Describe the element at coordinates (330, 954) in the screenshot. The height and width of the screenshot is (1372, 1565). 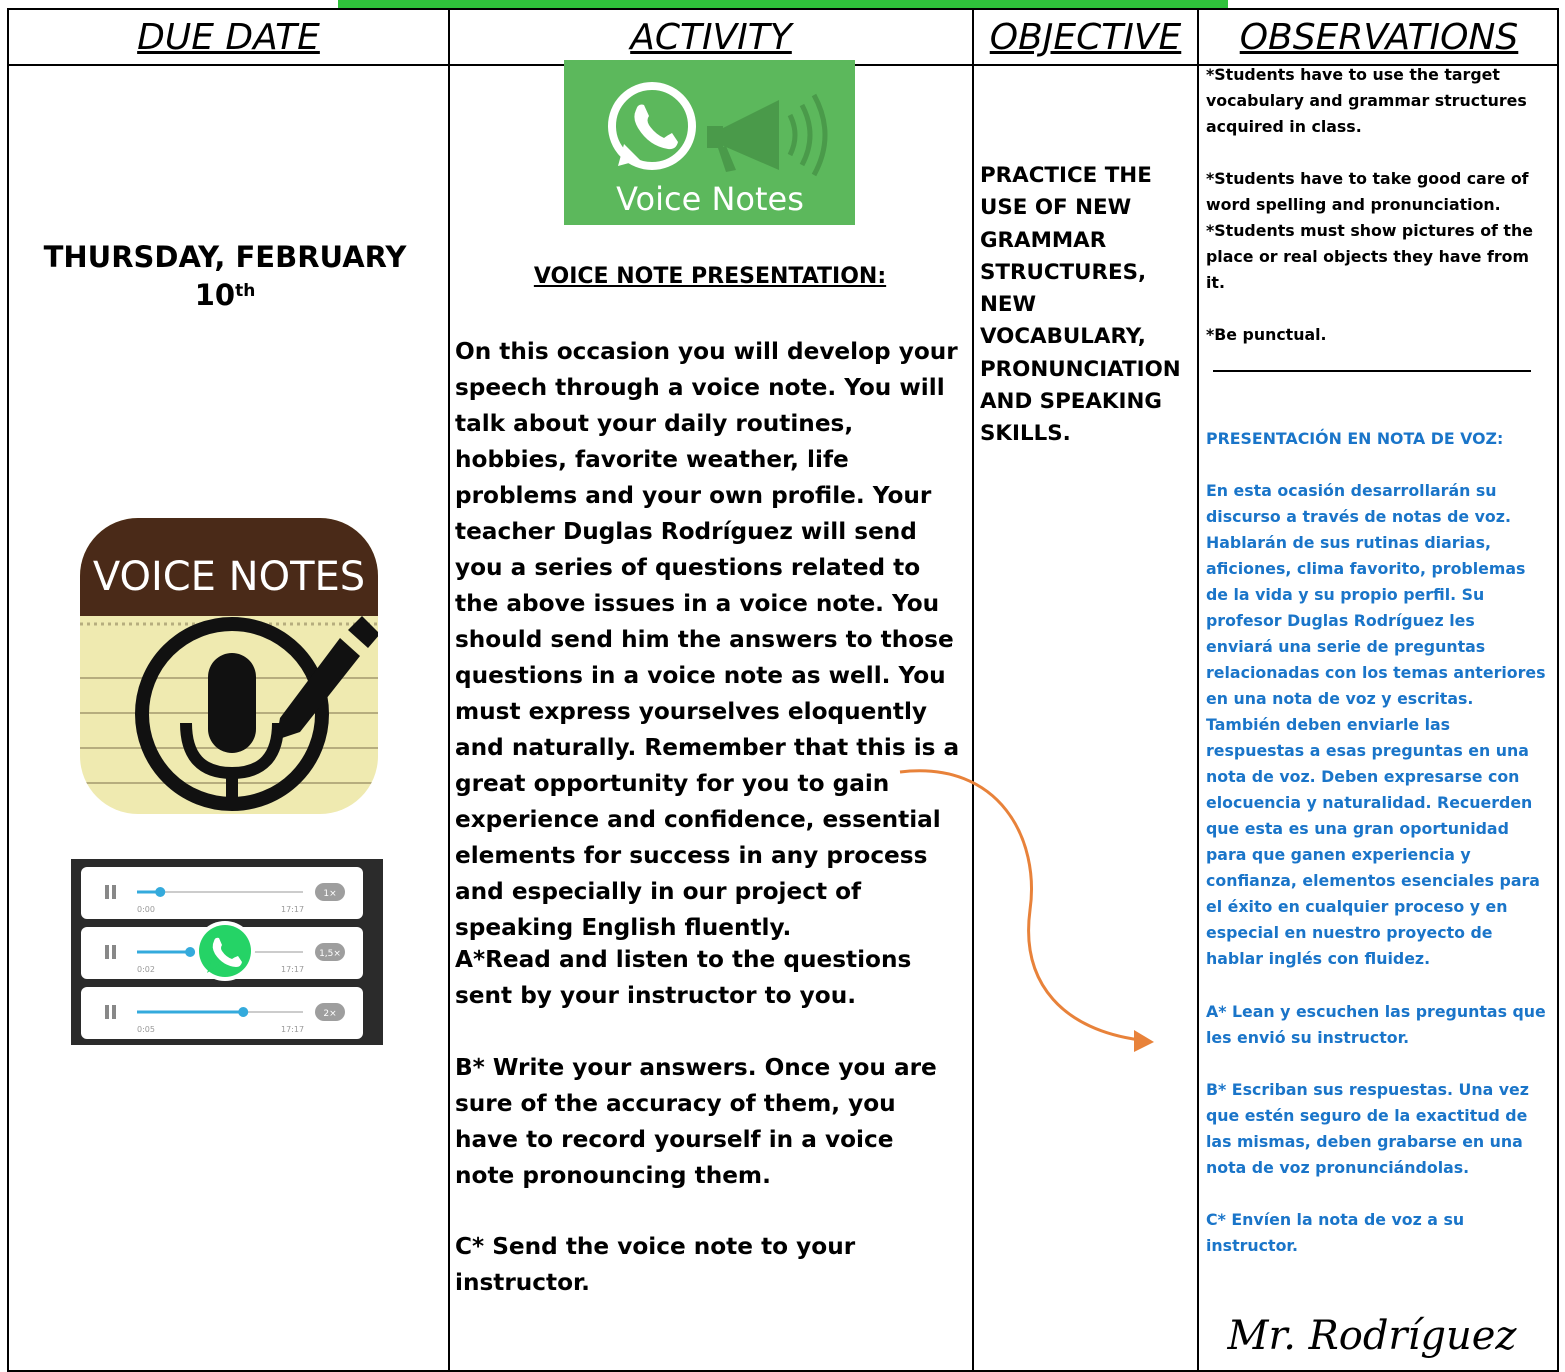
I see `speed-label: 1,5×` at that location.